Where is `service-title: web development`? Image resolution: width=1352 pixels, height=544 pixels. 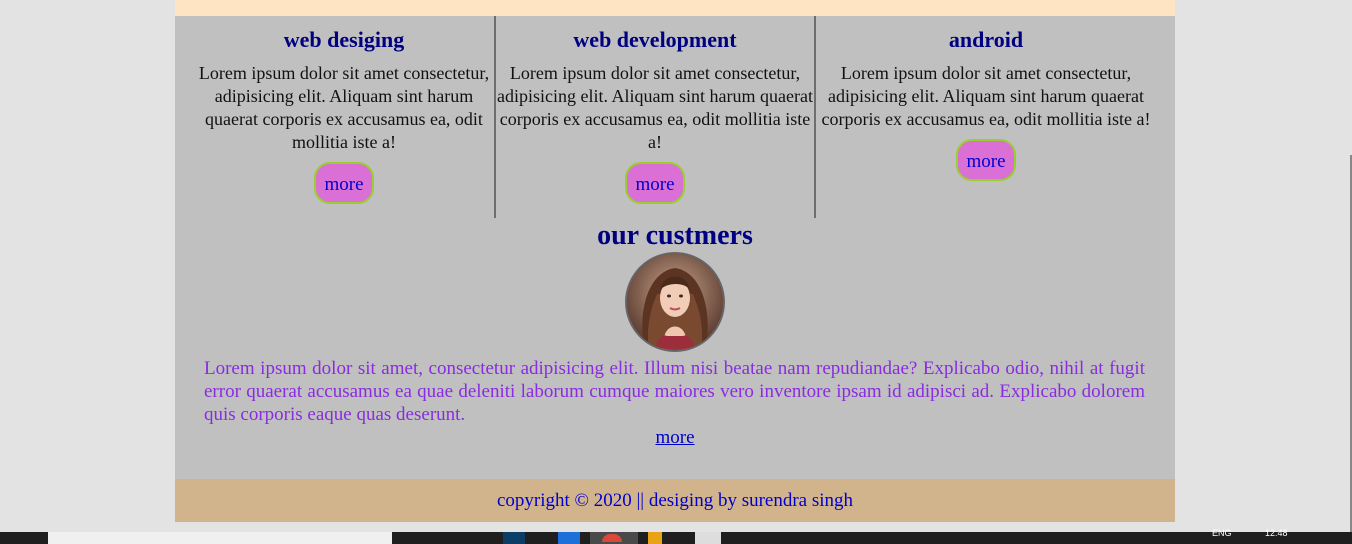 service-title: web development is located at coordinates (655, 39).